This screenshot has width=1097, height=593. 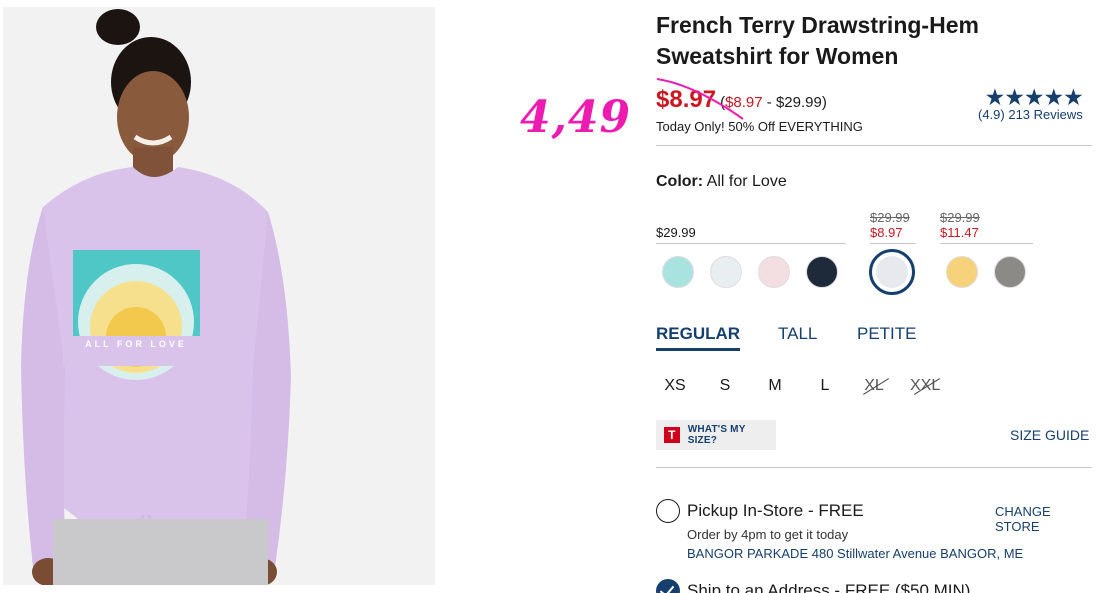 What do you see at coordinates (678, 272) in the screenshot?
I see `color-swatch-mint` at bounding box center [678, 272].